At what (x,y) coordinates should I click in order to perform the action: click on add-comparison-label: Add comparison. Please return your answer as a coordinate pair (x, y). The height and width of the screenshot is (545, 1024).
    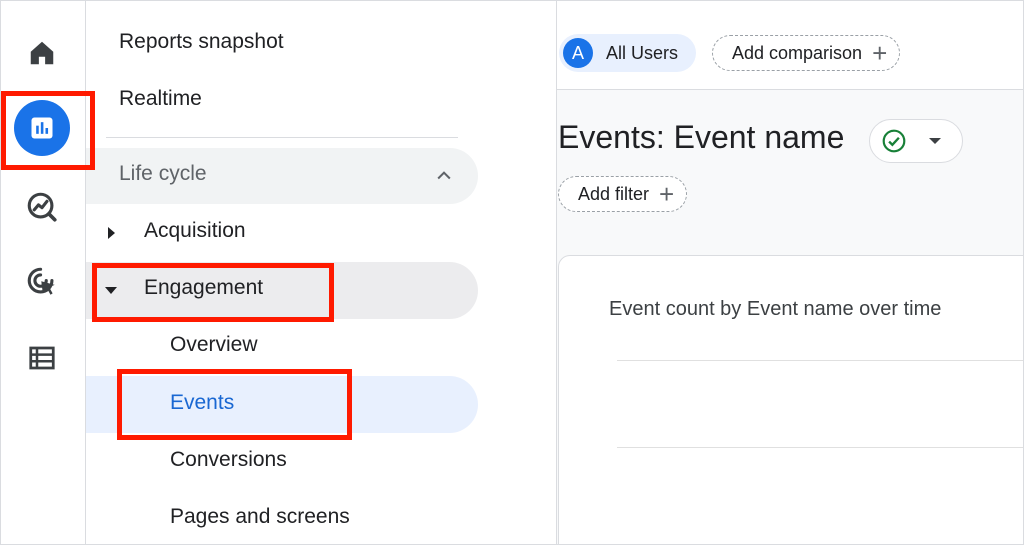
    Looking at the image, I should click on (797, 52).